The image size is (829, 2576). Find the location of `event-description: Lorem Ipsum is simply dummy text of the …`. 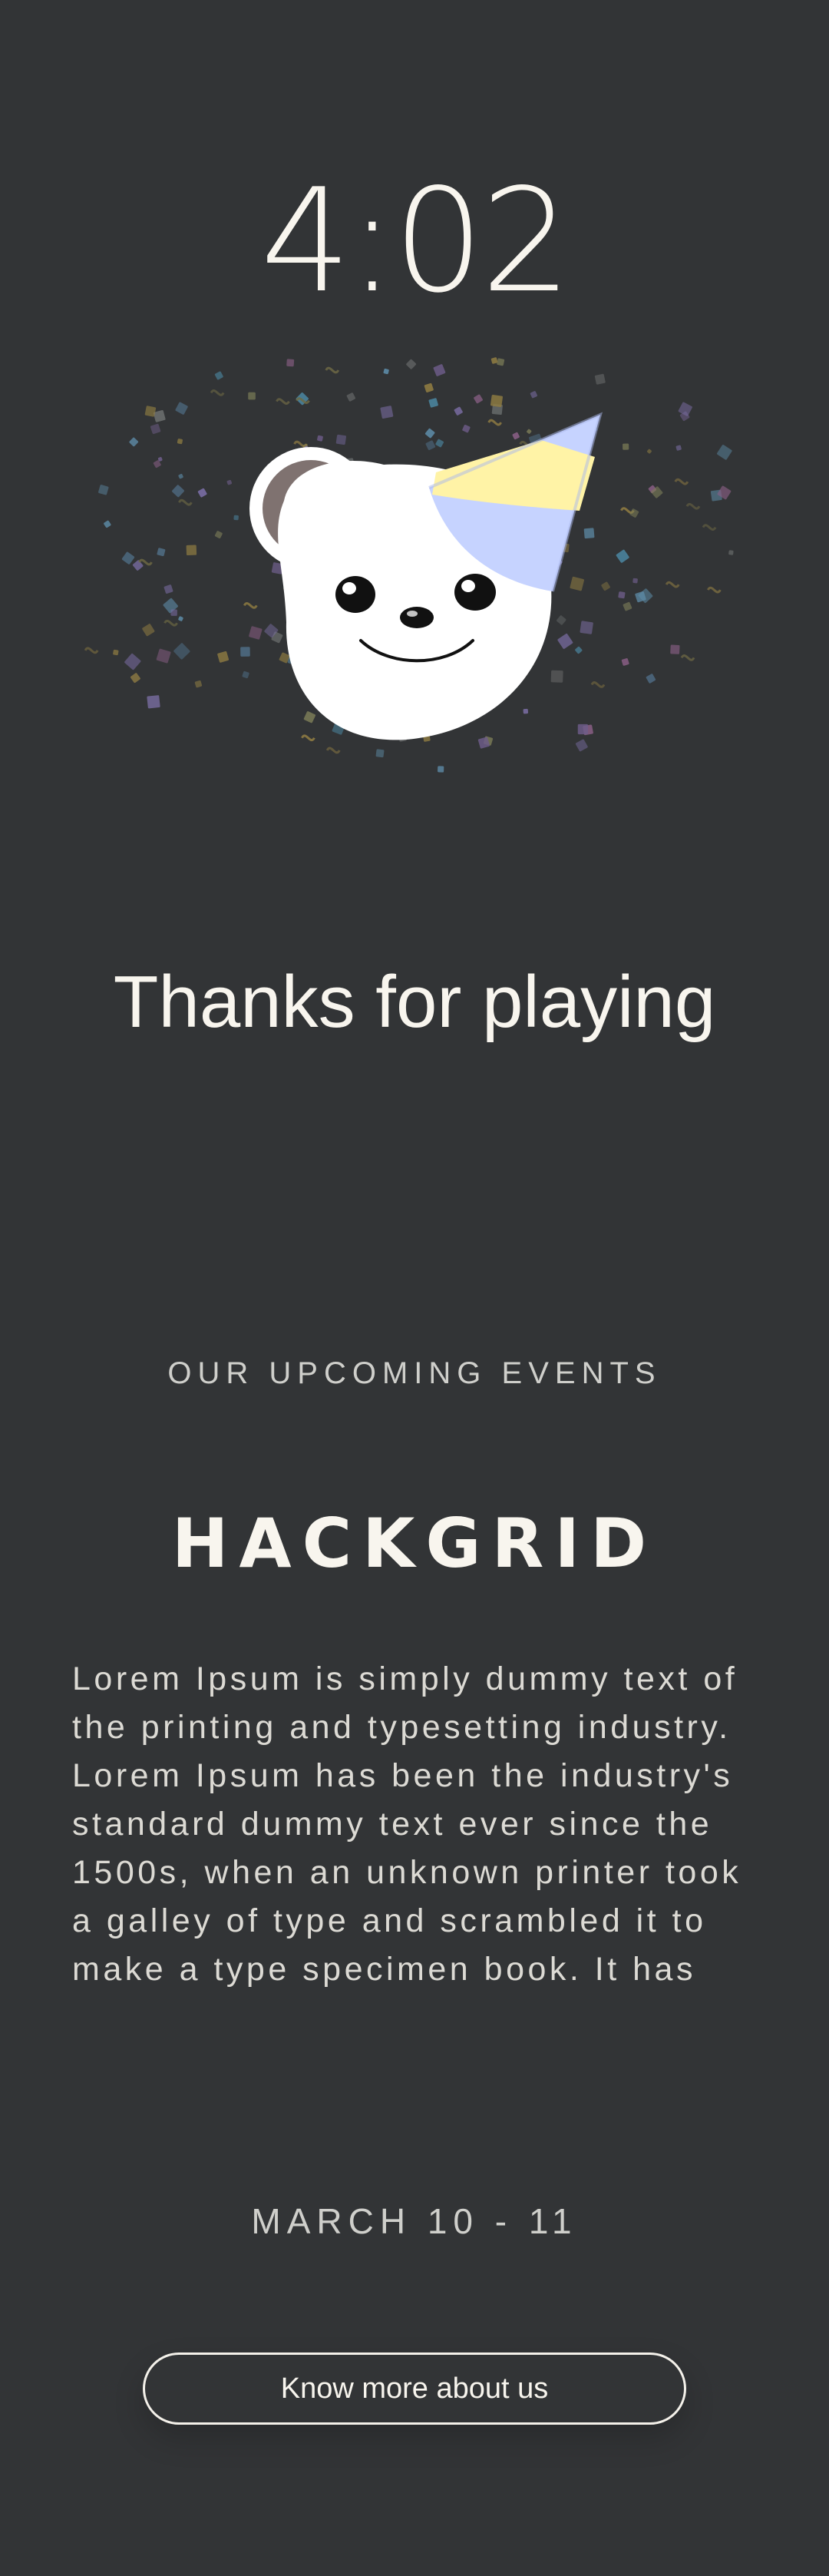

event-description: Lorem Ipsum is simply dummy text of the … is located at coordinates (407, 1824).